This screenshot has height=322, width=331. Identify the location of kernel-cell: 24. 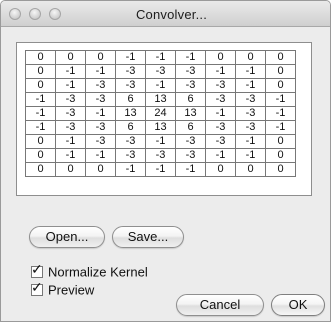
(160, 113).